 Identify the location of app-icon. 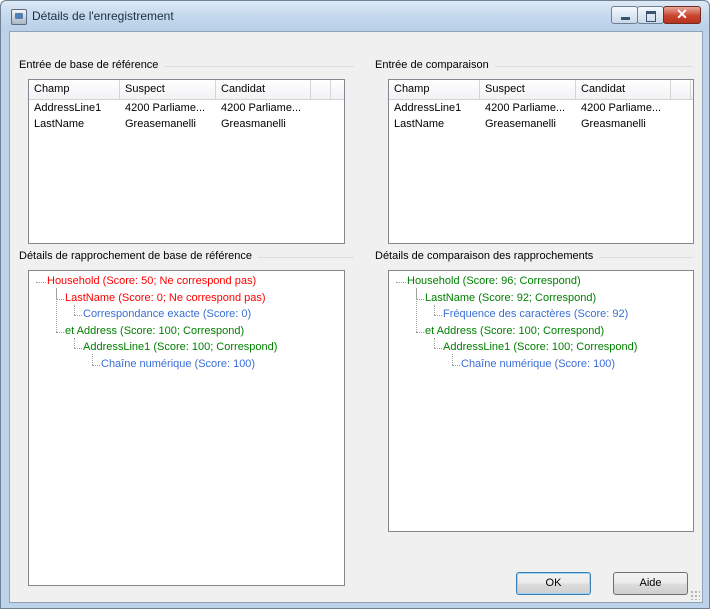
(19, 17).